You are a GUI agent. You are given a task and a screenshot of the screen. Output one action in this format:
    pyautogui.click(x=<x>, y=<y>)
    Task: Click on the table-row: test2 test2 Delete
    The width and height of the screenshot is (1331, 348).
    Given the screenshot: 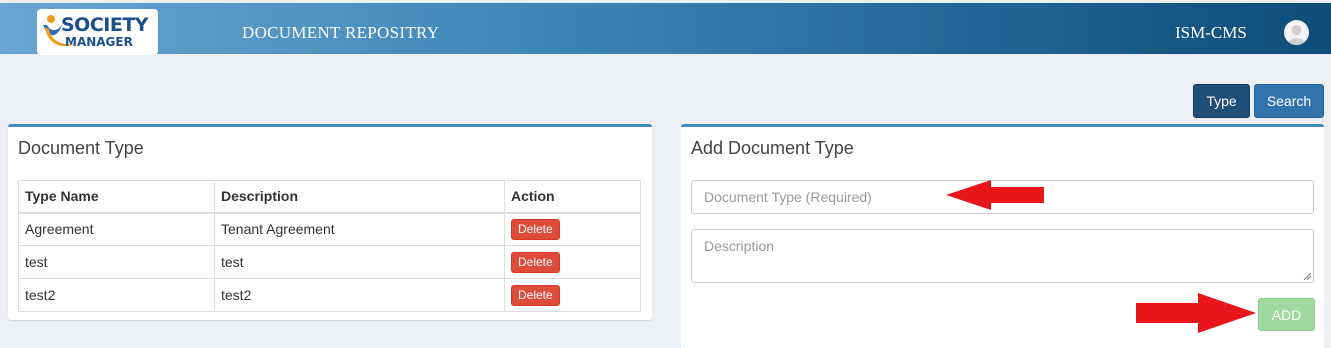 What is the action you would take?
    pyautogui.click(x=329, y=295)
    